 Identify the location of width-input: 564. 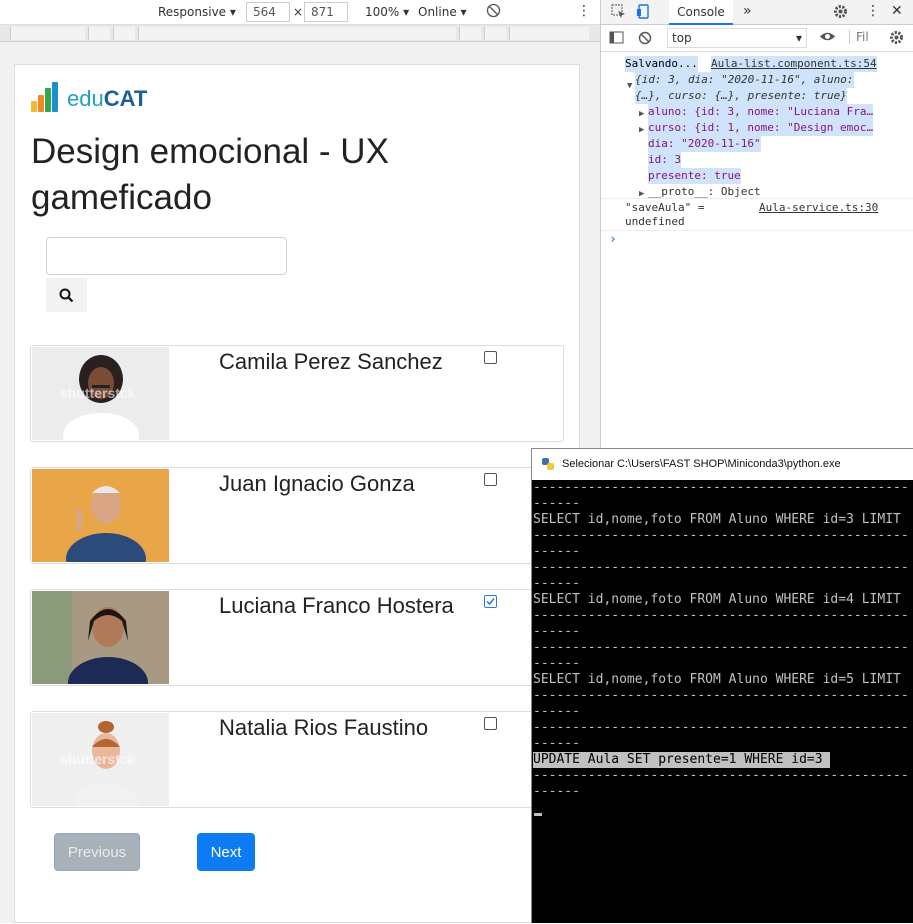
(268, 12).